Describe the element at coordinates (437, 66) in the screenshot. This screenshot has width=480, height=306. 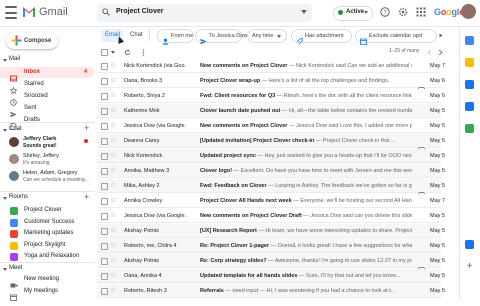
I see `email-date: May 7` at that location.